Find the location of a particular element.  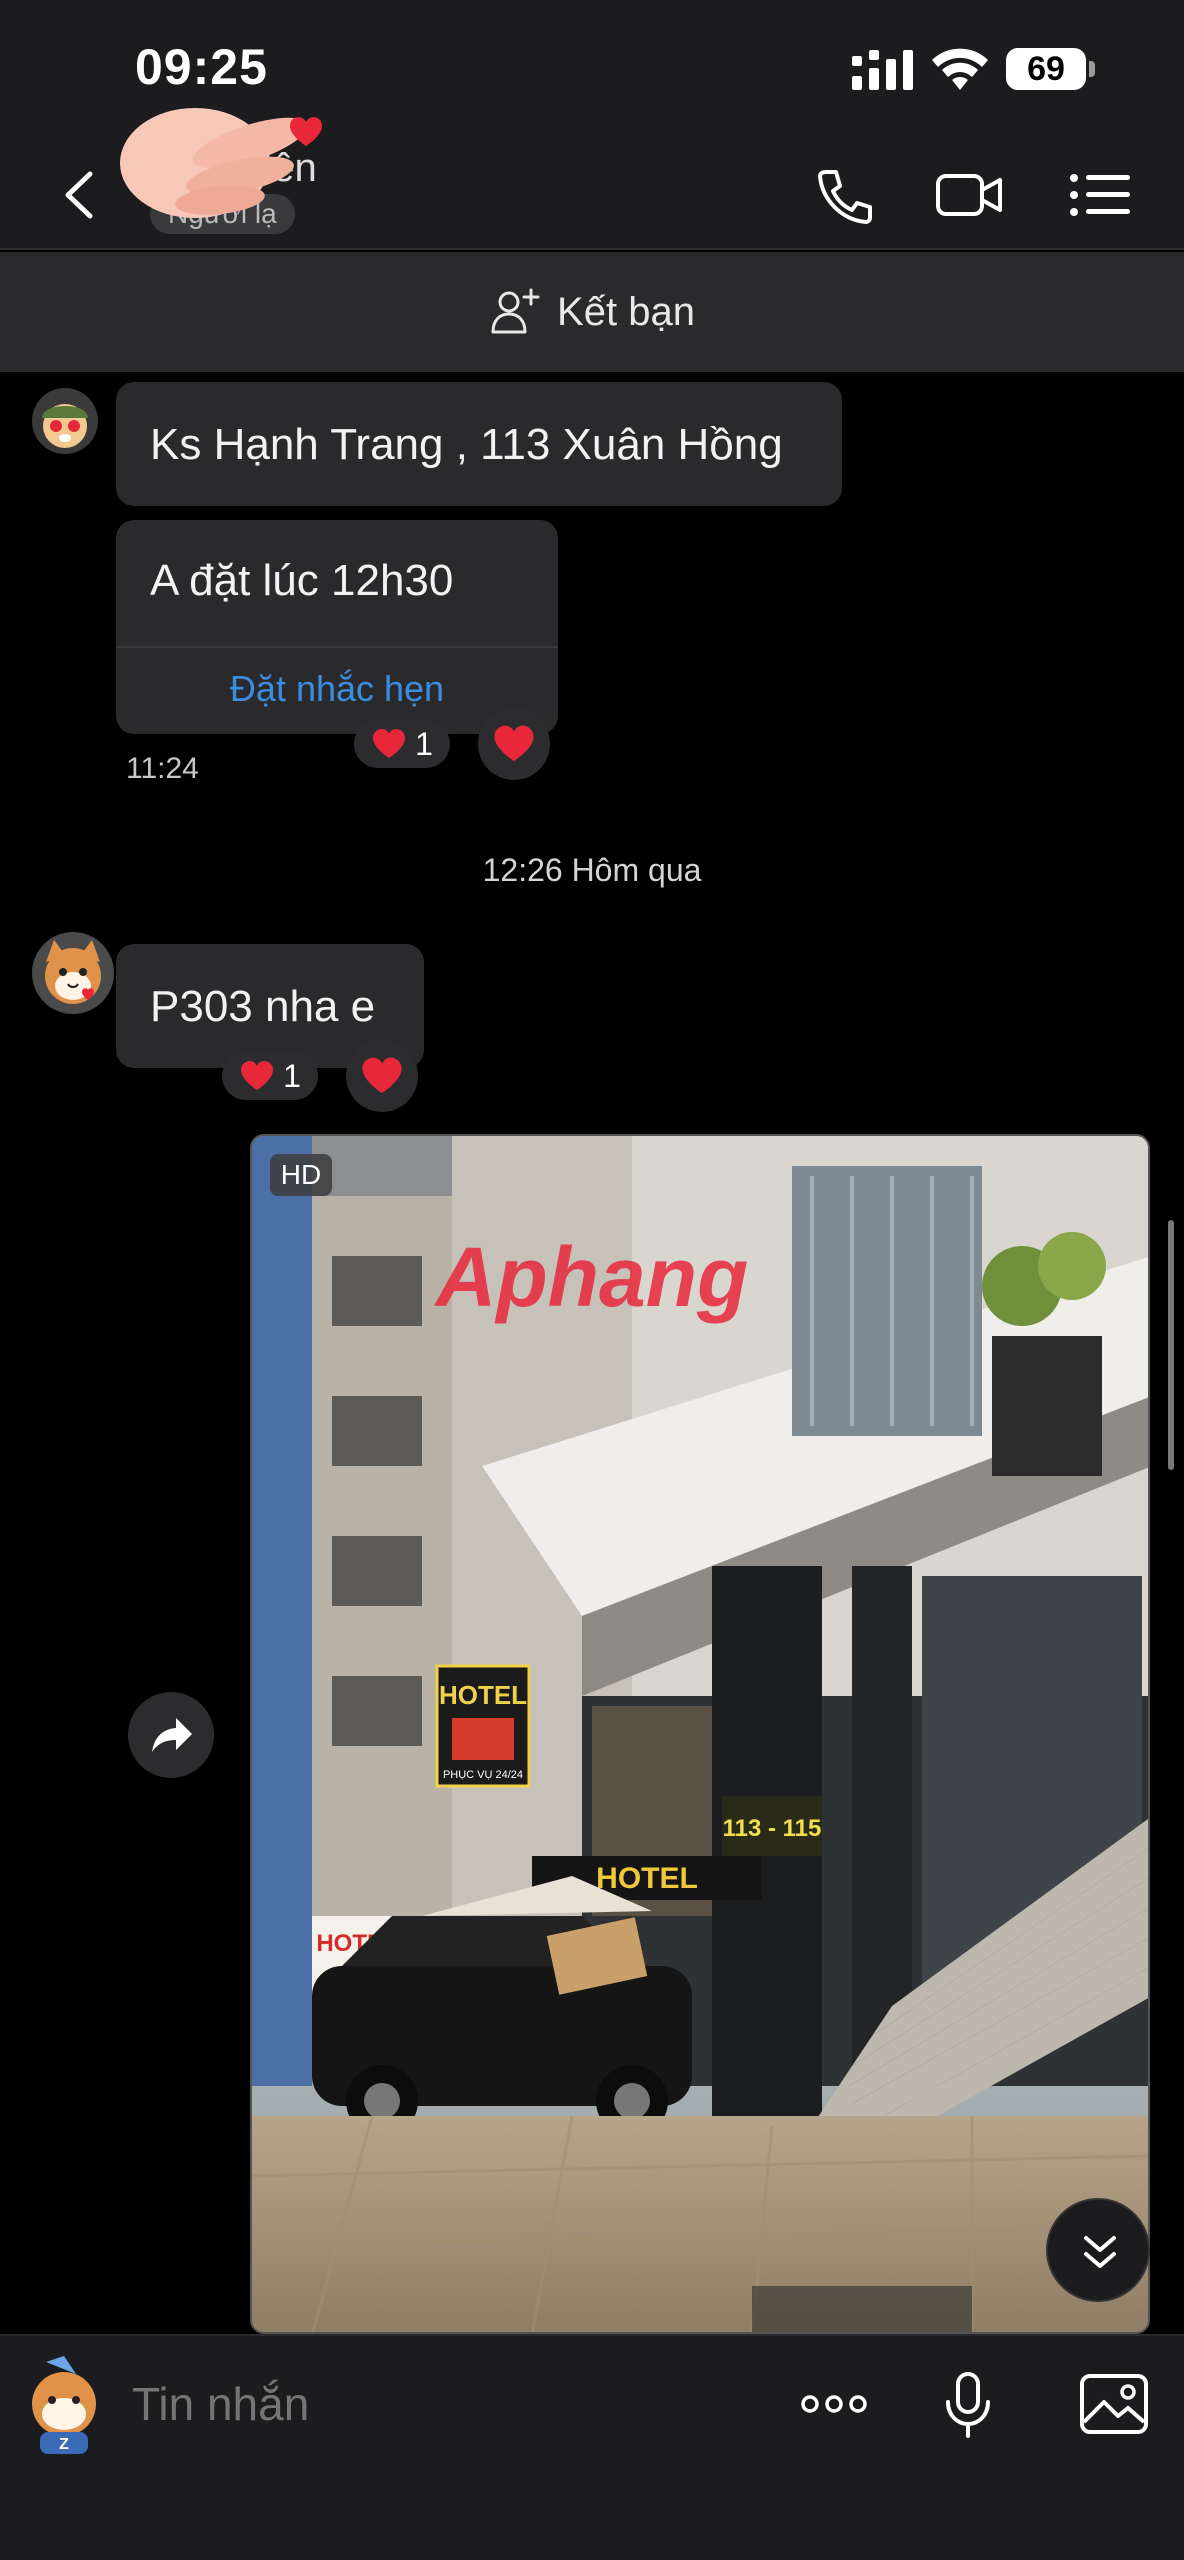

battery-indicator: 69 is located at coordinates (1051, 69).